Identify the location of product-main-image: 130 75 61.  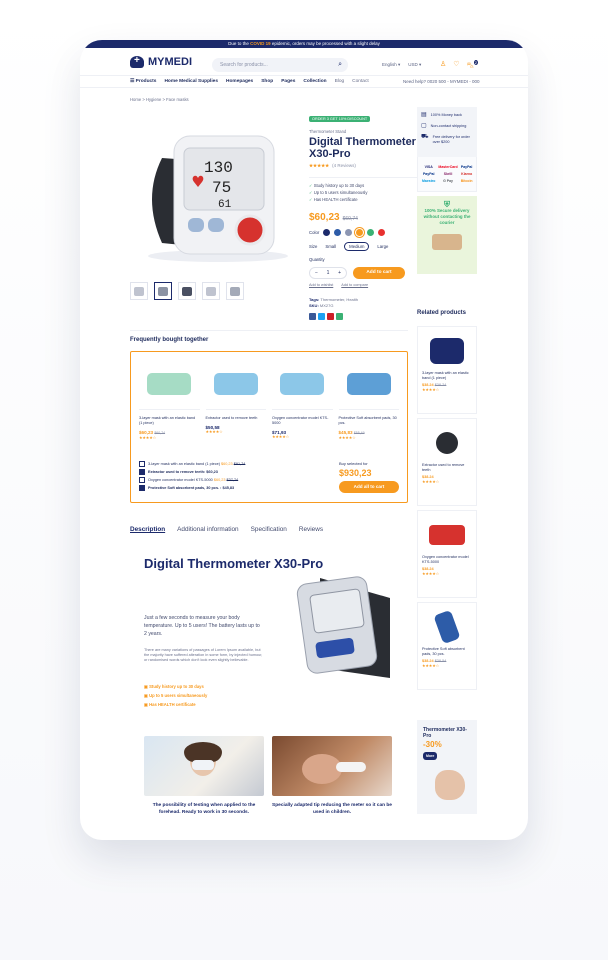
(218, 193).